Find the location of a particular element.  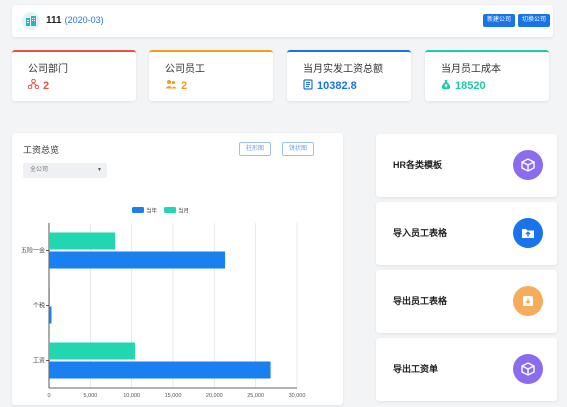

salary-overview-title: 工资总览 is located at coordinates (41, 150).